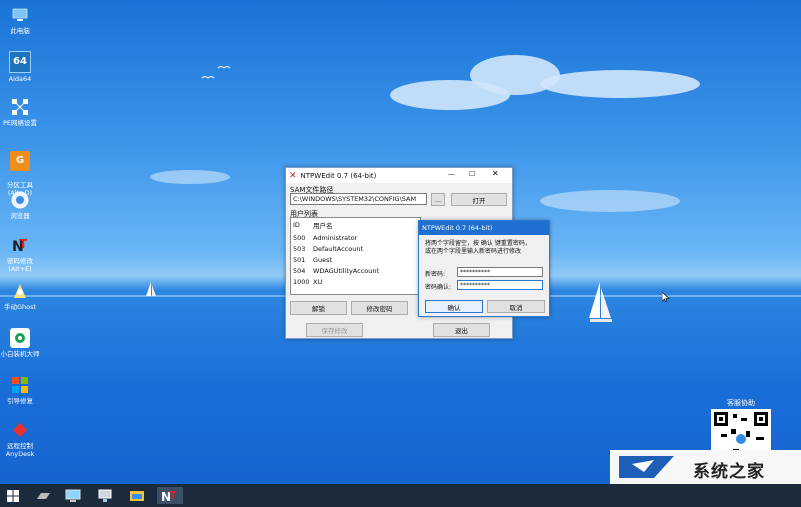 The height and width of the screenshot is (507, 801). I want to click on user-id: 500, so click(299, 238).